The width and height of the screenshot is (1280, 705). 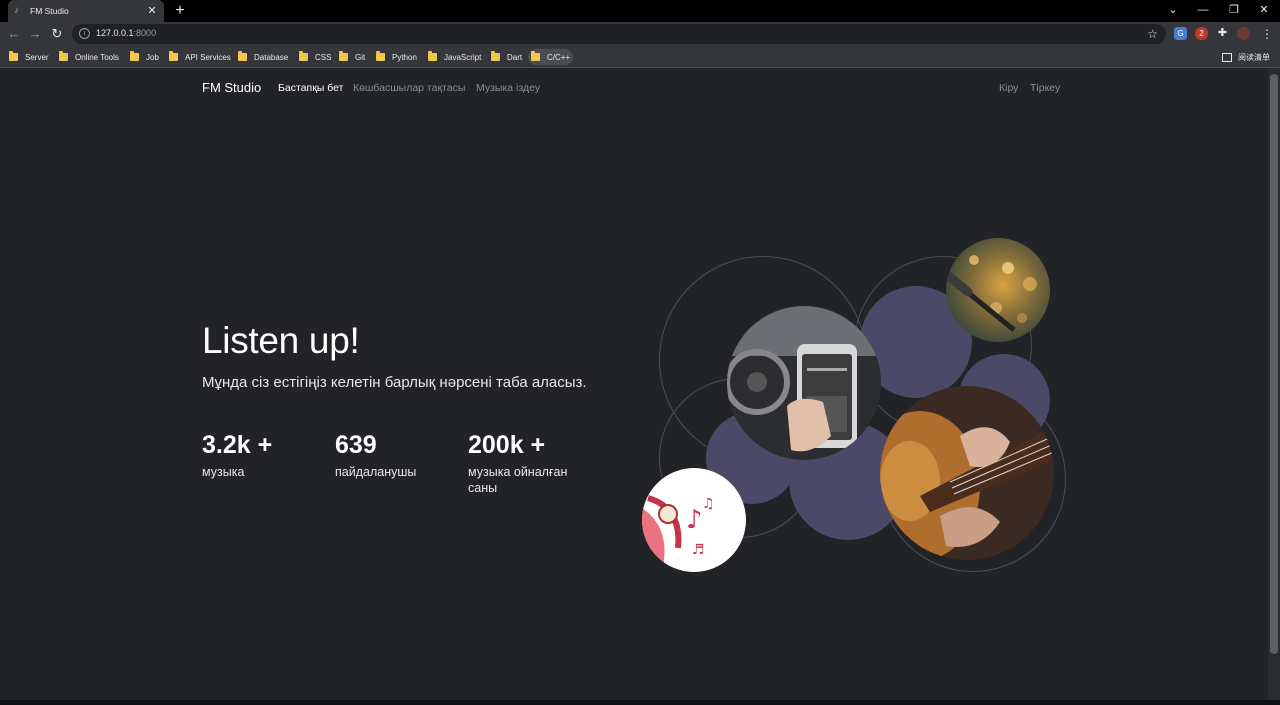 I want to click on stat-value: 3.2k +, so click(x=237, y=445).